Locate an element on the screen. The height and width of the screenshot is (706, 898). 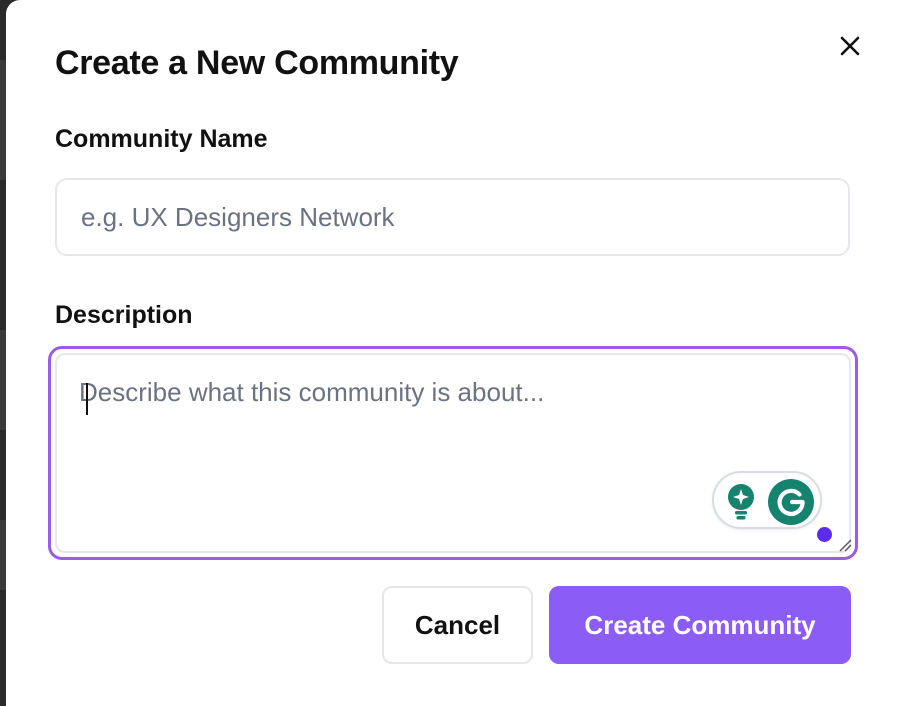
dialog-title: Create a New Community is located at coordinates (257, 63).